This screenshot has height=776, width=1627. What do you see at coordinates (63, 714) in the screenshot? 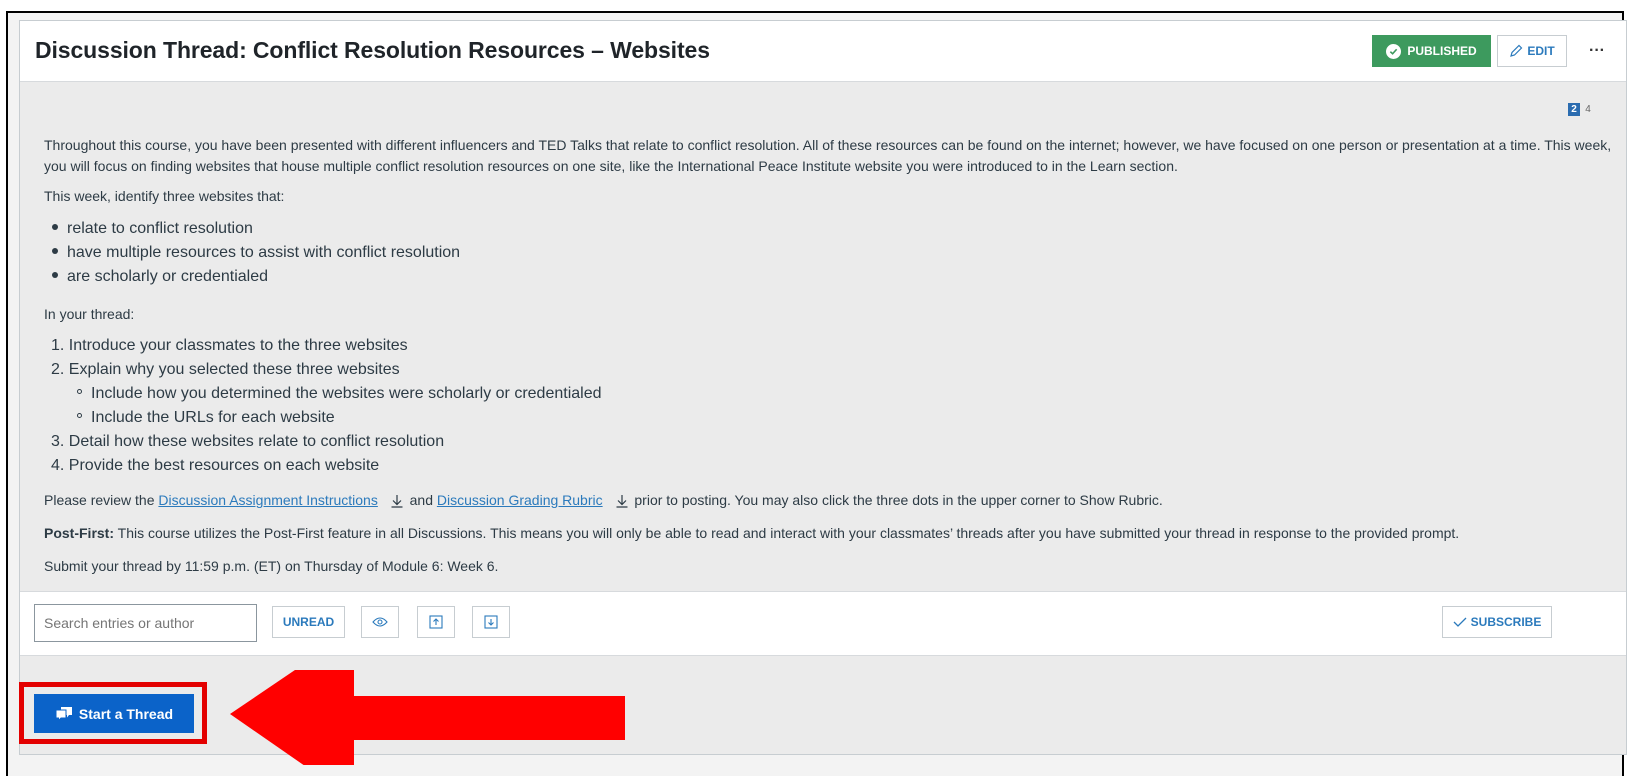
I see `chat-bubbles-icon` at bounding box center [63, 714].